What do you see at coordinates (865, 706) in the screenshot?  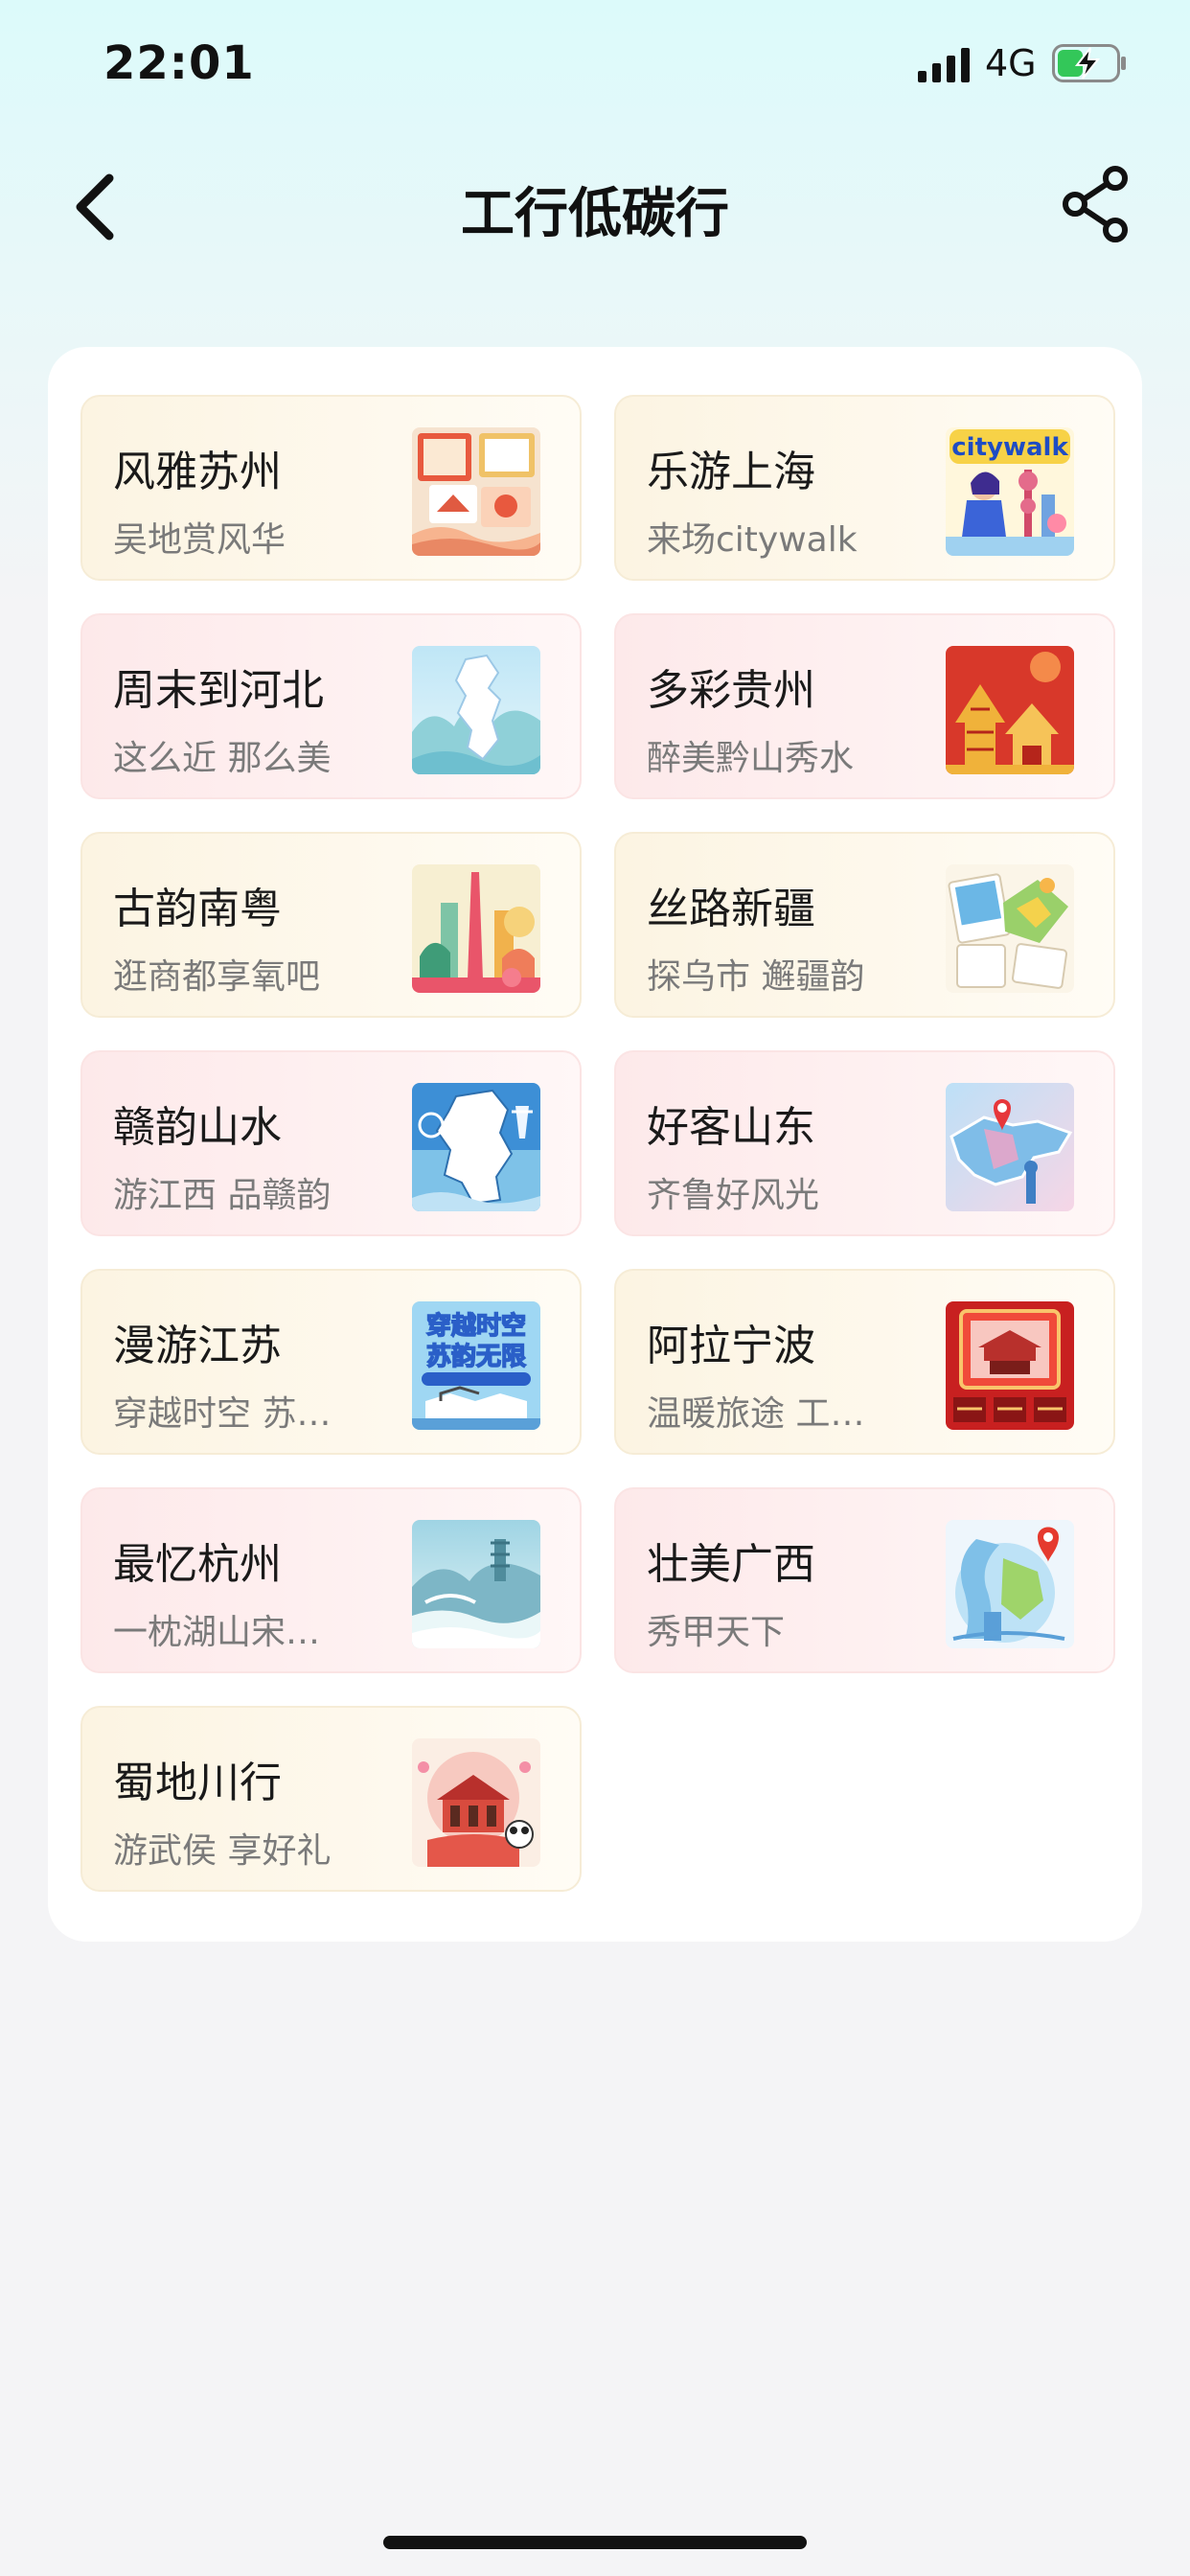 I see `city-card-guizhou: 多彩贵州 醉美黔山秀水` at bounding box center [865, 706].